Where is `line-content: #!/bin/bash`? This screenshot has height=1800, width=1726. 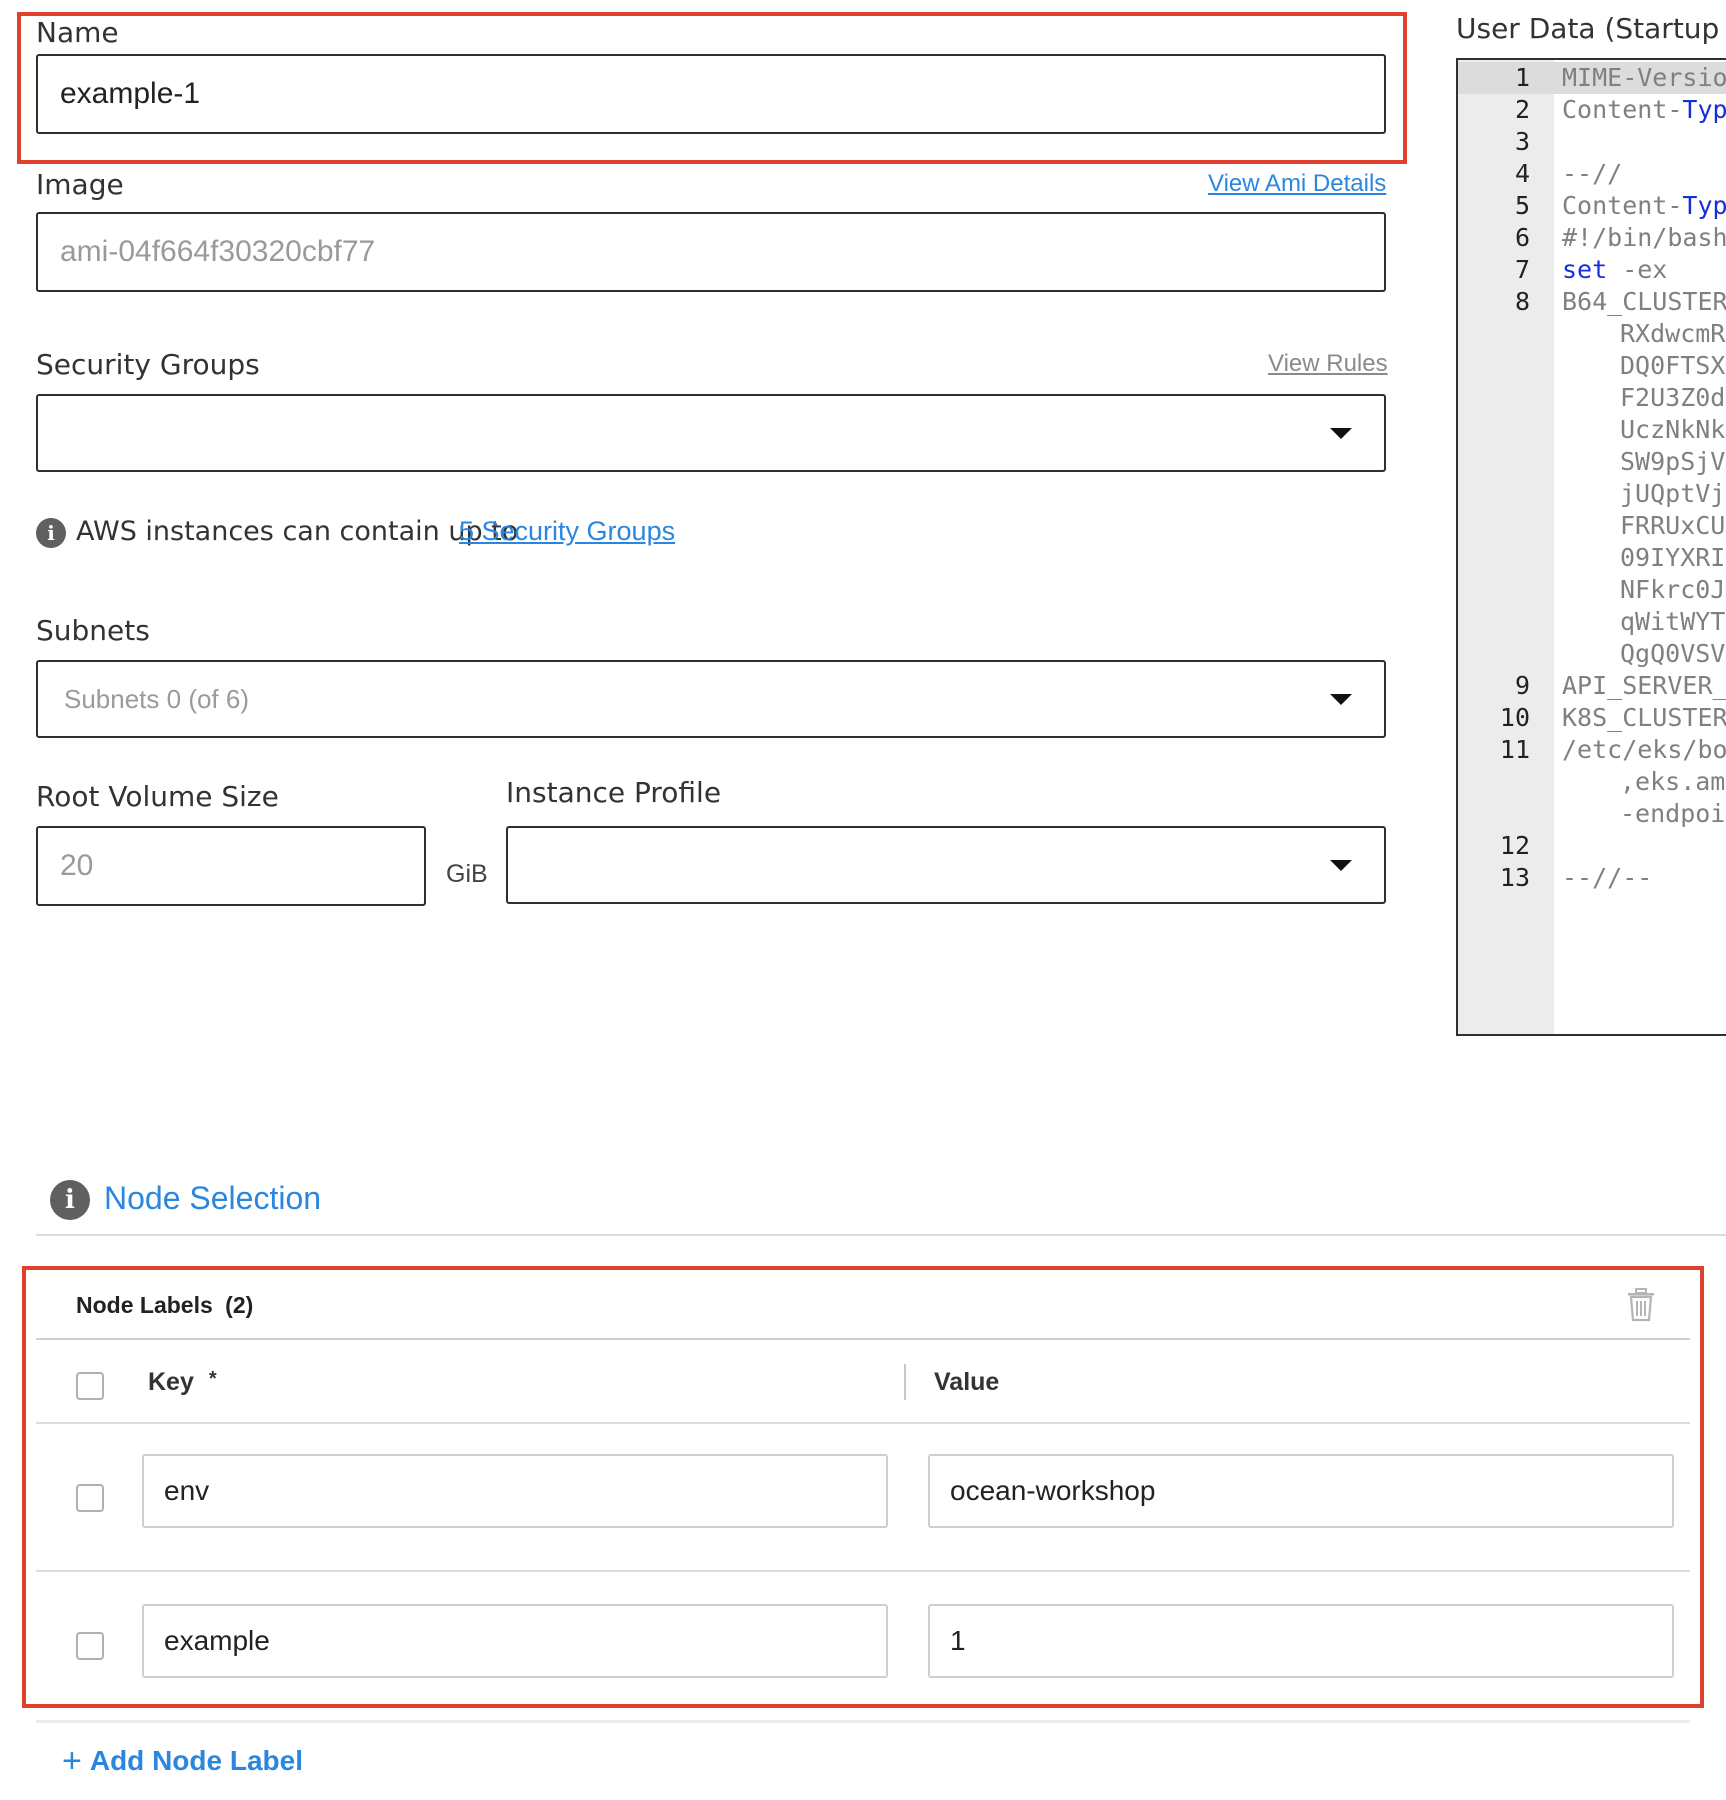 line-content: #!/bin/bash is located at coordinates (1644, 237).